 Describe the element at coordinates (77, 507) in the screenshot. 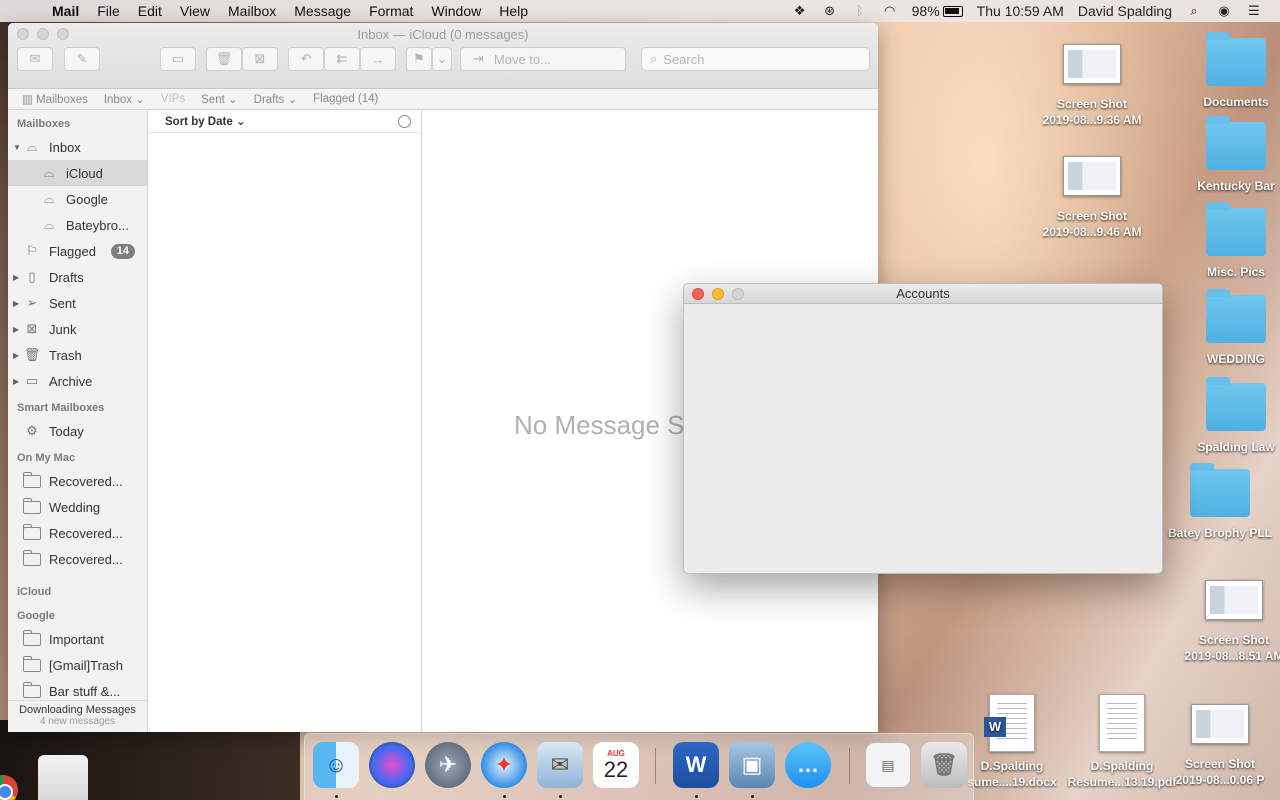

I see `sidebar-item-wedding: Wedding` at that location.